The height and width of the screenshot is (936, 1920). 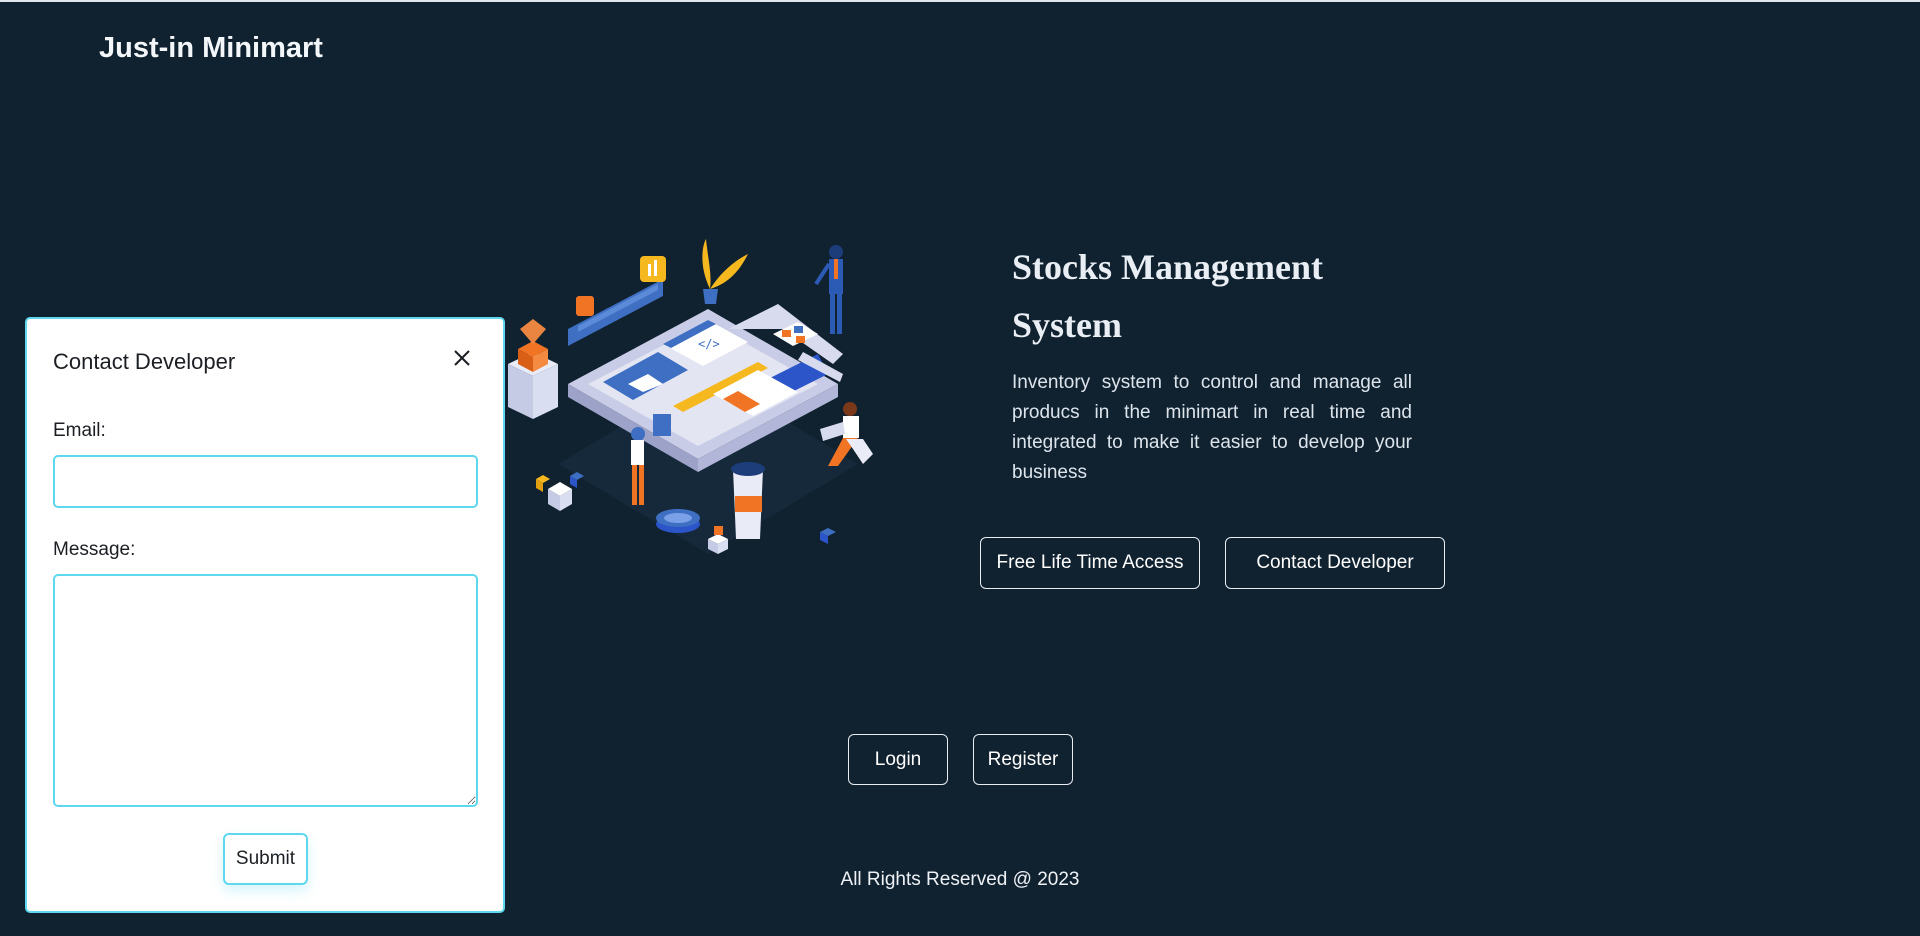 I want to click on footer-copyright: All Rights Reserved @ 2023, so click(x=960, y=879).